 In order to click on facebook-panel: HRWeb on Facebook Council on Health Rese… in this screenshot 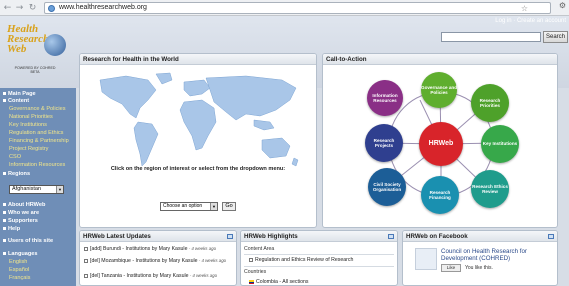, I will do `click(480, 258)`.